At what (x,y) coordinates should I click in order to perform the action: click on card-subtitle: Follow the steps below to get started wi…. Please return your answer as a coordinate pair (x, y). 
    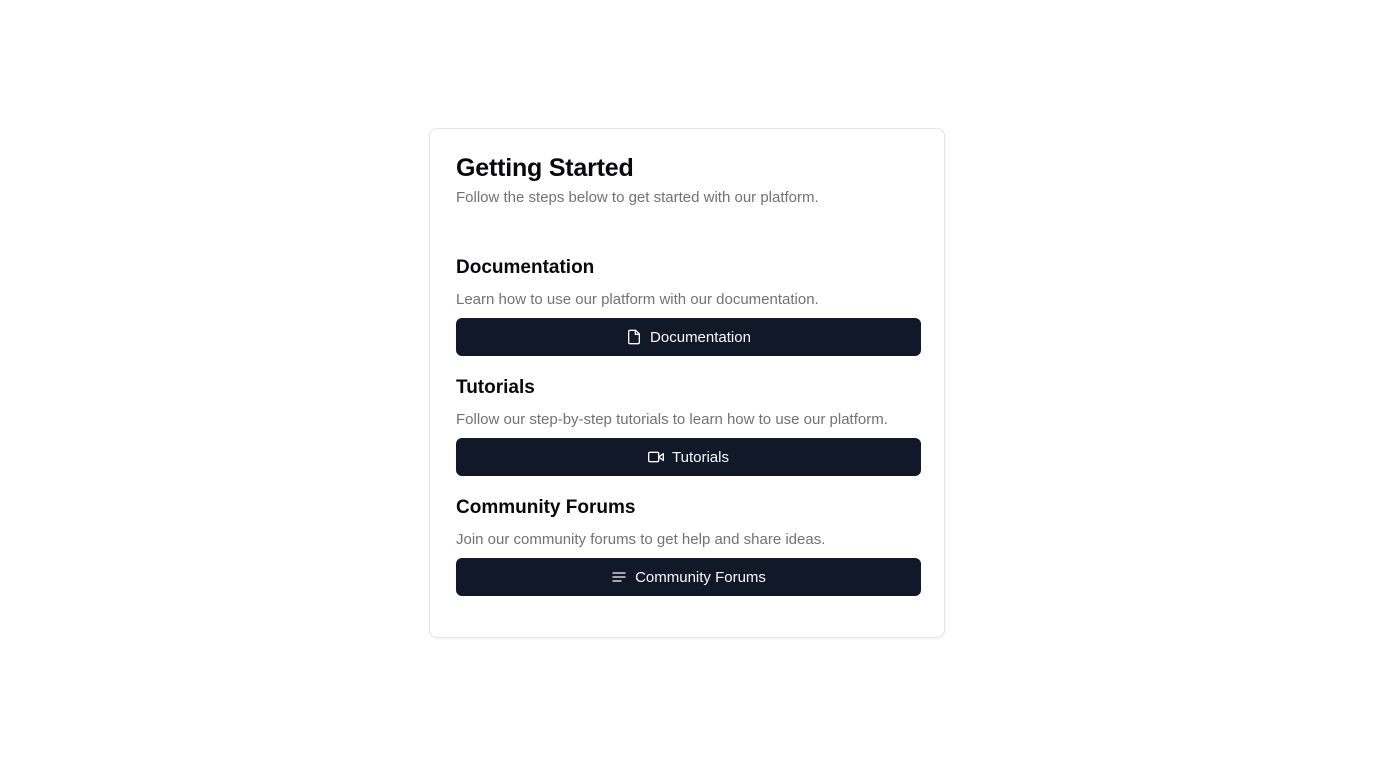
    Looking at the image, I should click on (637, 197).